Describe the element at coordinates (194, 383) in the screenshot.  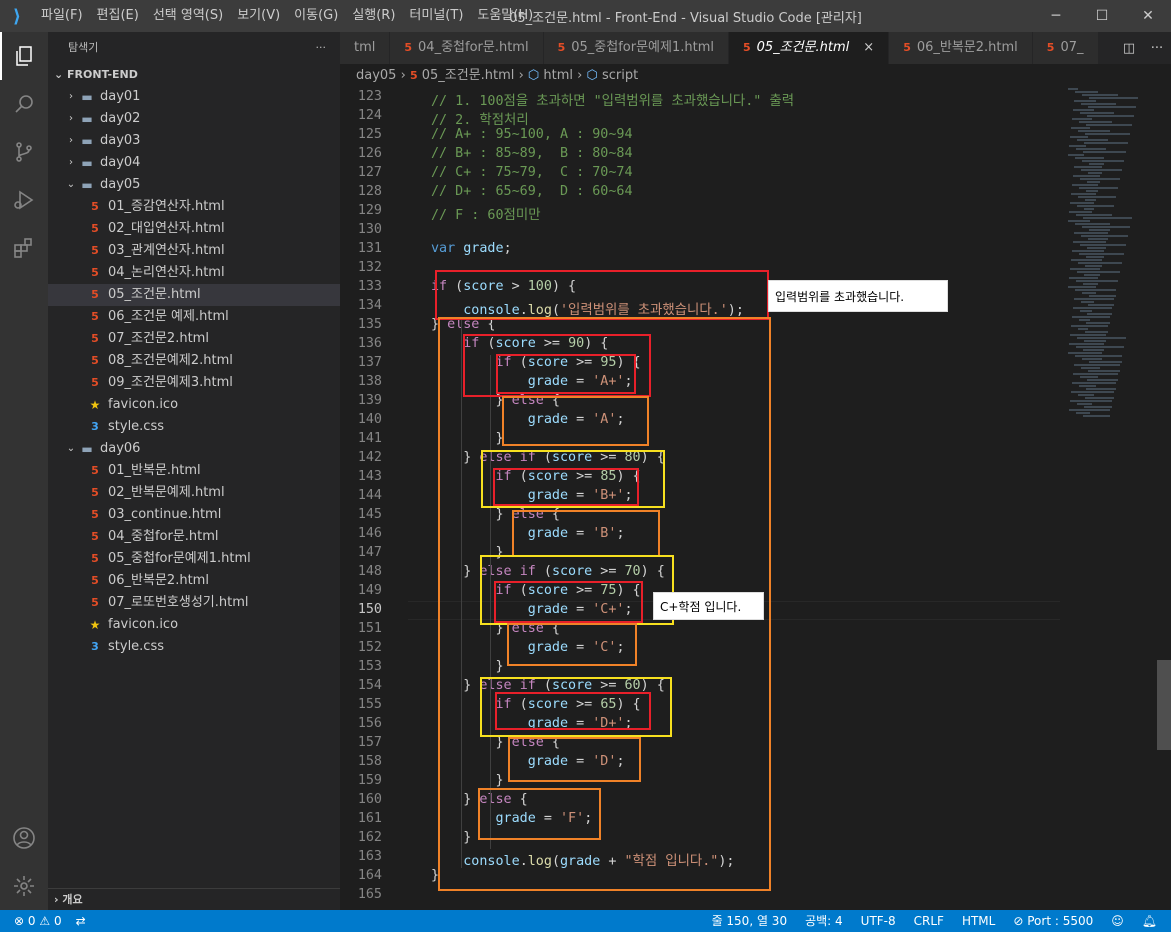
I see `file-item: 5 09_조건문예제3.html` at that location.